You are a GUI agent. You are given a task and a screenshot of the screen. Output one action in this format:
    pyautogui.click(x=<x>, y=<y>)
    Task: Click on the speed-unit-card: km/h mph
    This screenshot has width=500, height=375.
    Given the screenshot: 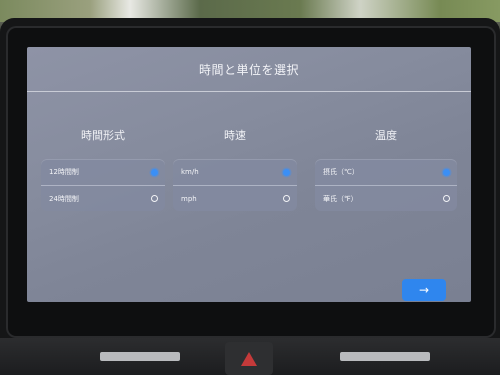 What is the action you would take?
    pyautogui.click(x=235, y=185)
    